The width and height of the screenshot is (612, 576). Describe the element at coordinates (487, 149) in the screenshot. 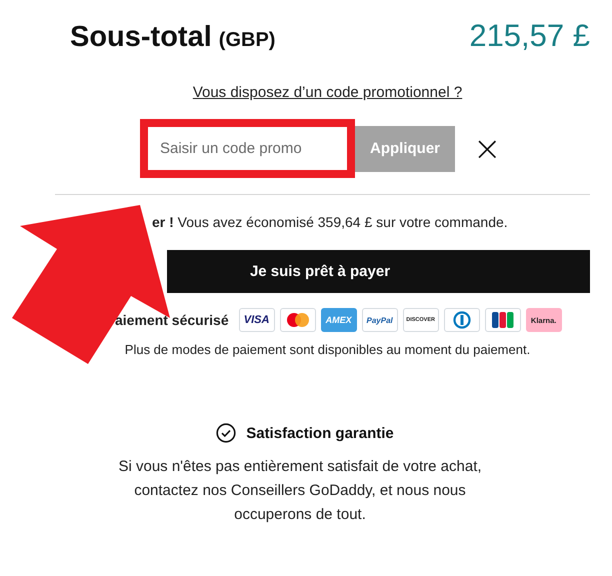

I see `close-button: ×` at that location.